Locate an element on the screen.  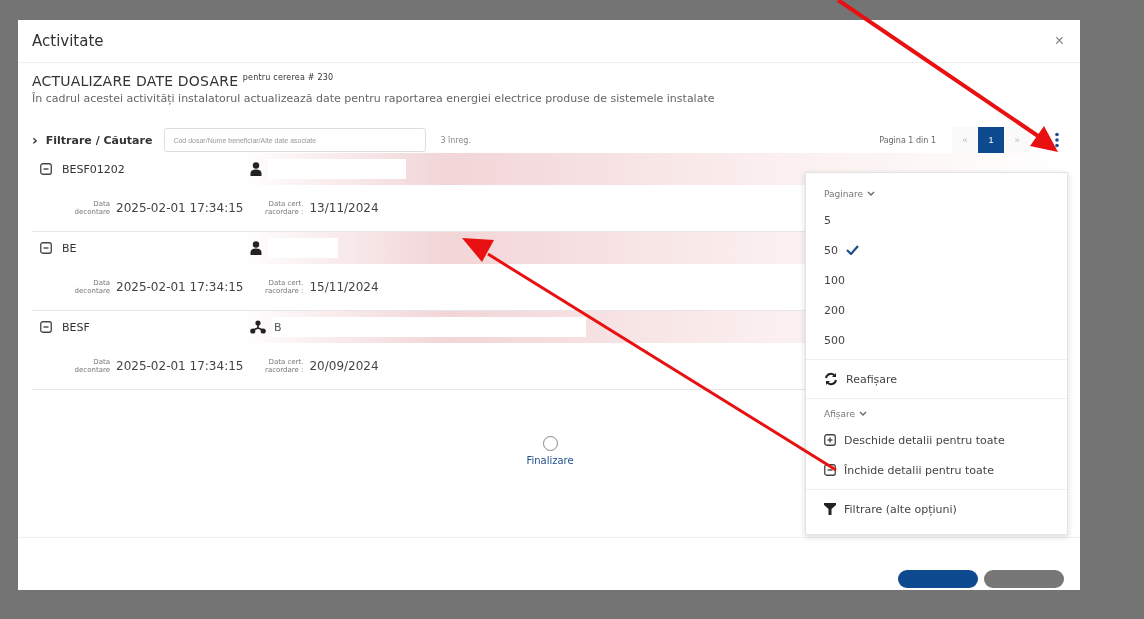
menu-item: Închide detalii pentru toate is located at coordinates (936, 470).